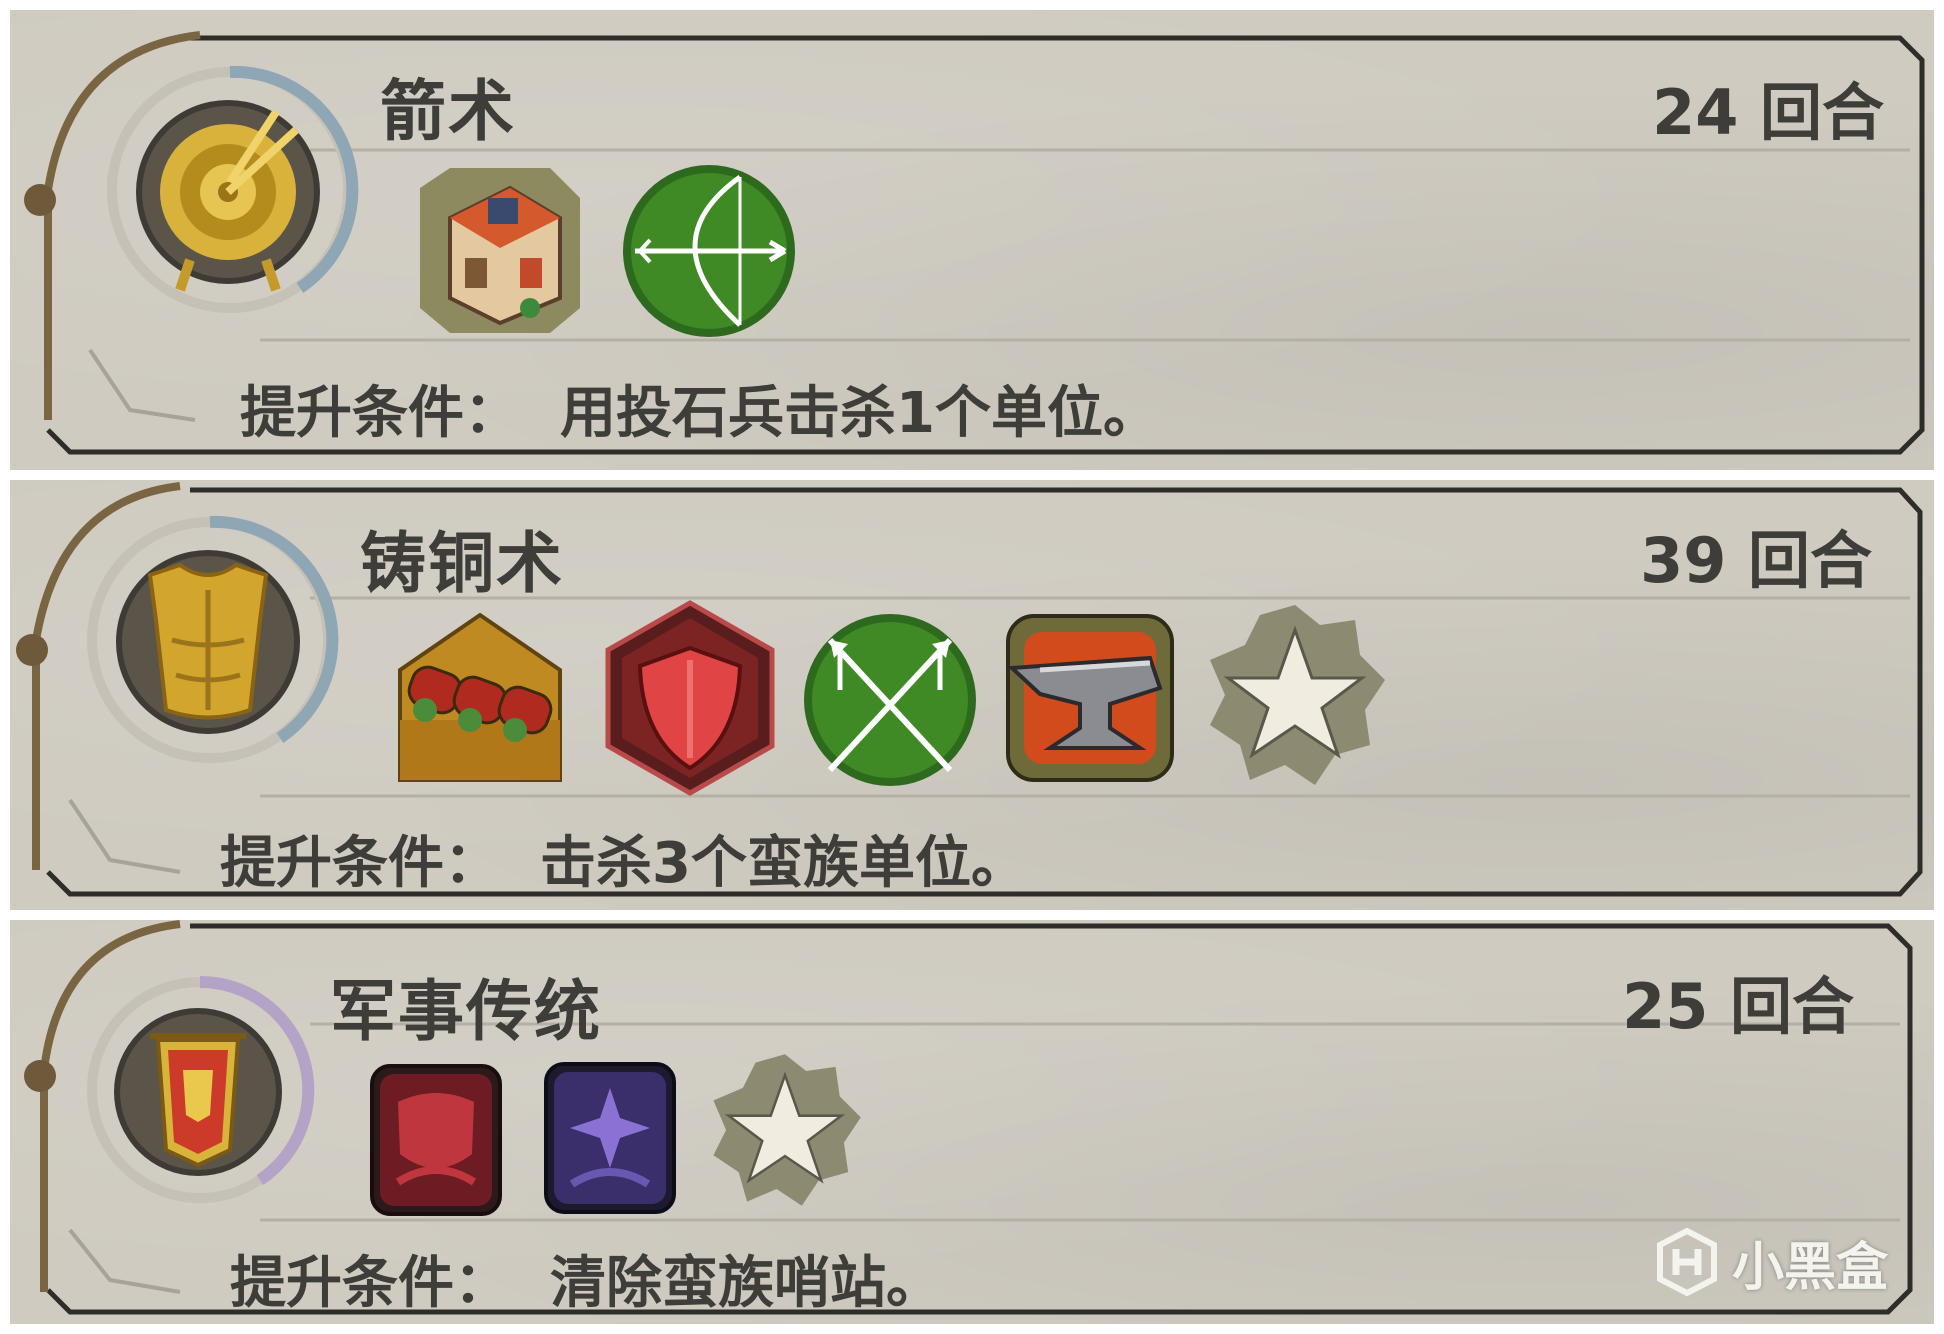 The height and width of the screenshot is (1334, 1944). I want to click on archer-bow-icon, so click(709, 251).